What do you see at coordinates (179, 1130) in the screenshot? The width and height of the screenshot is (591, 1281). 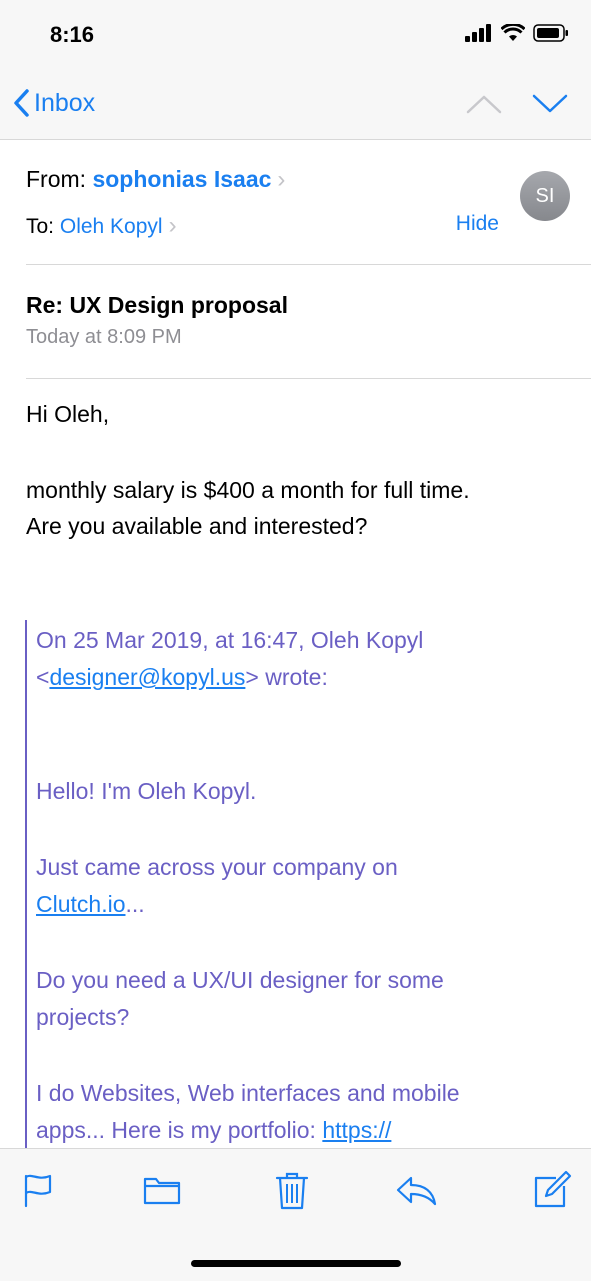 I see `portfolio-text: apps... Here is my portfolio:` at bounding box center [179, 1130].